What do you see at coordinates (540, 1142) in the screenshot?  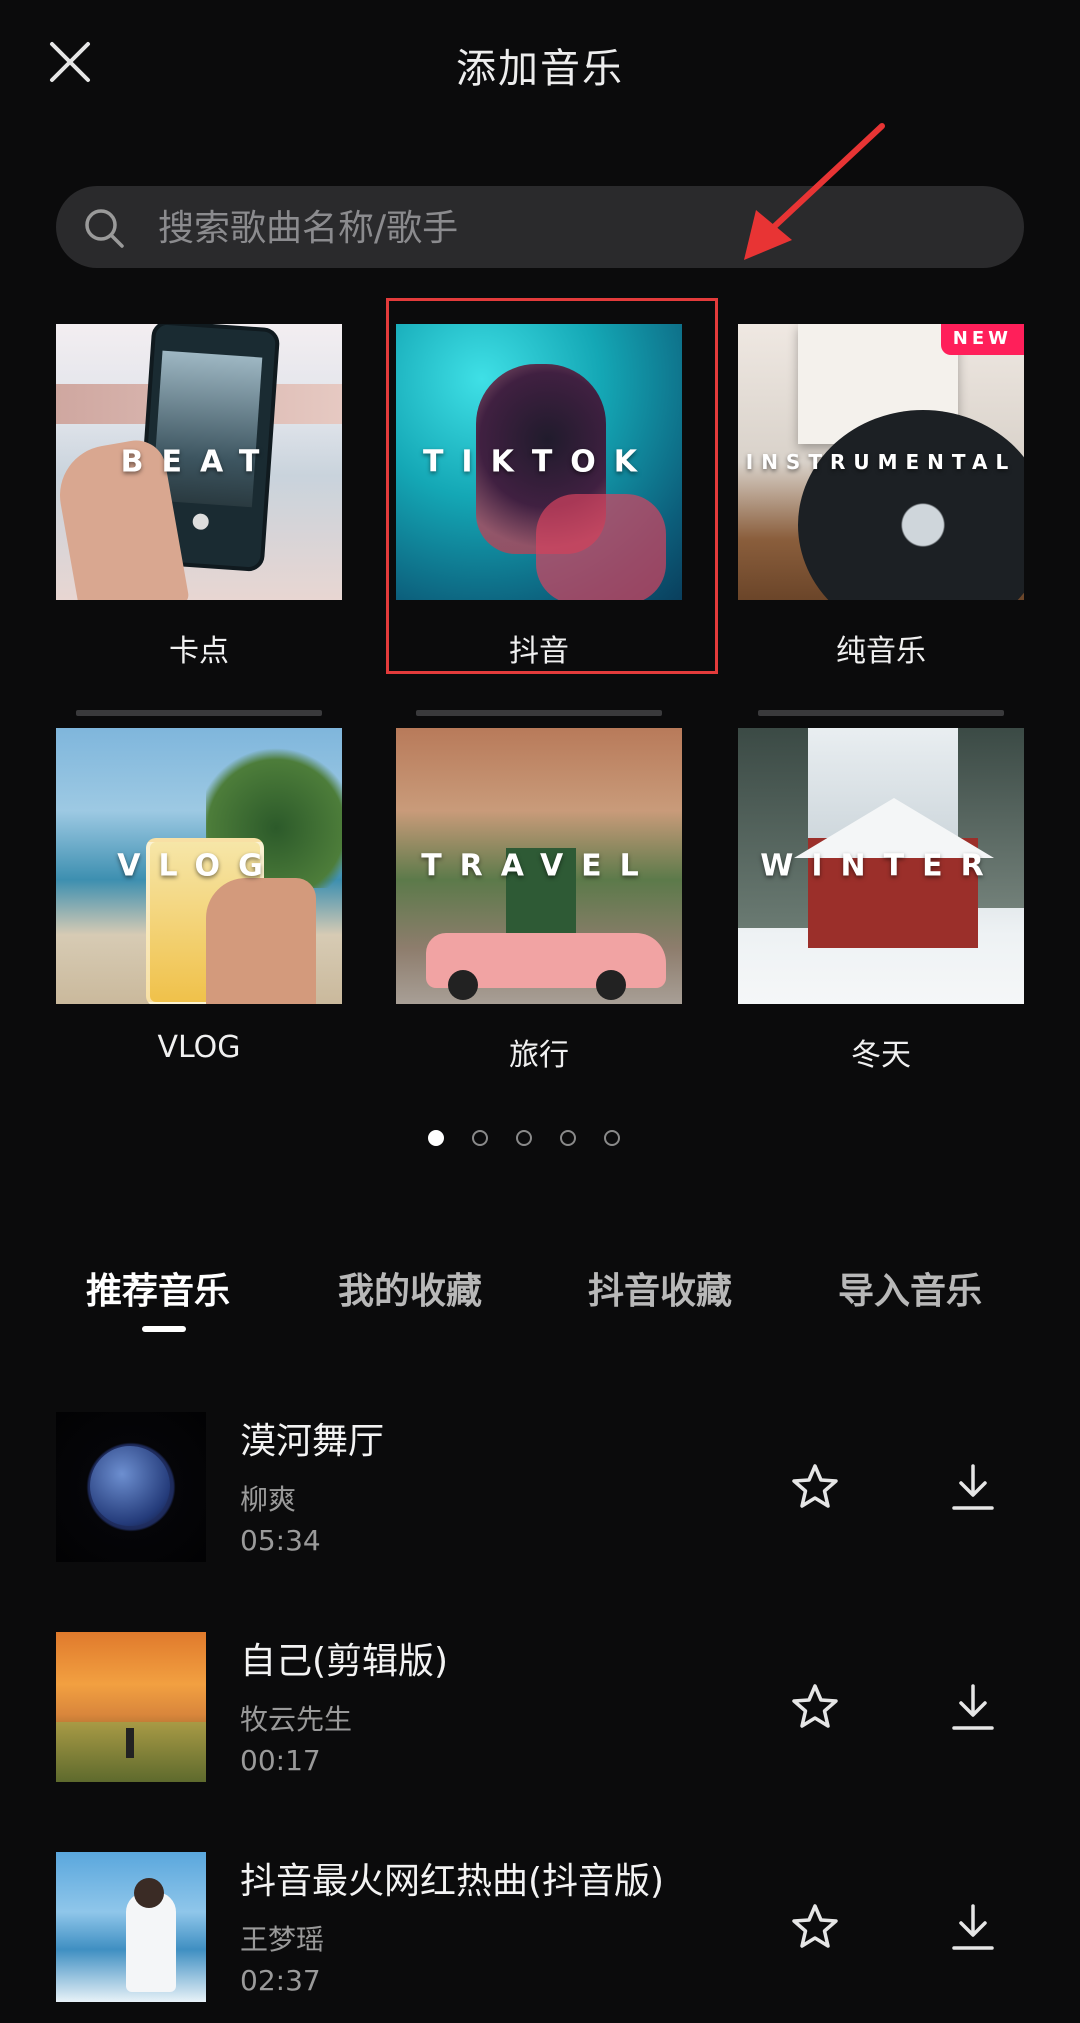 I see `pager-dots` at bounding box center [540, 1142].